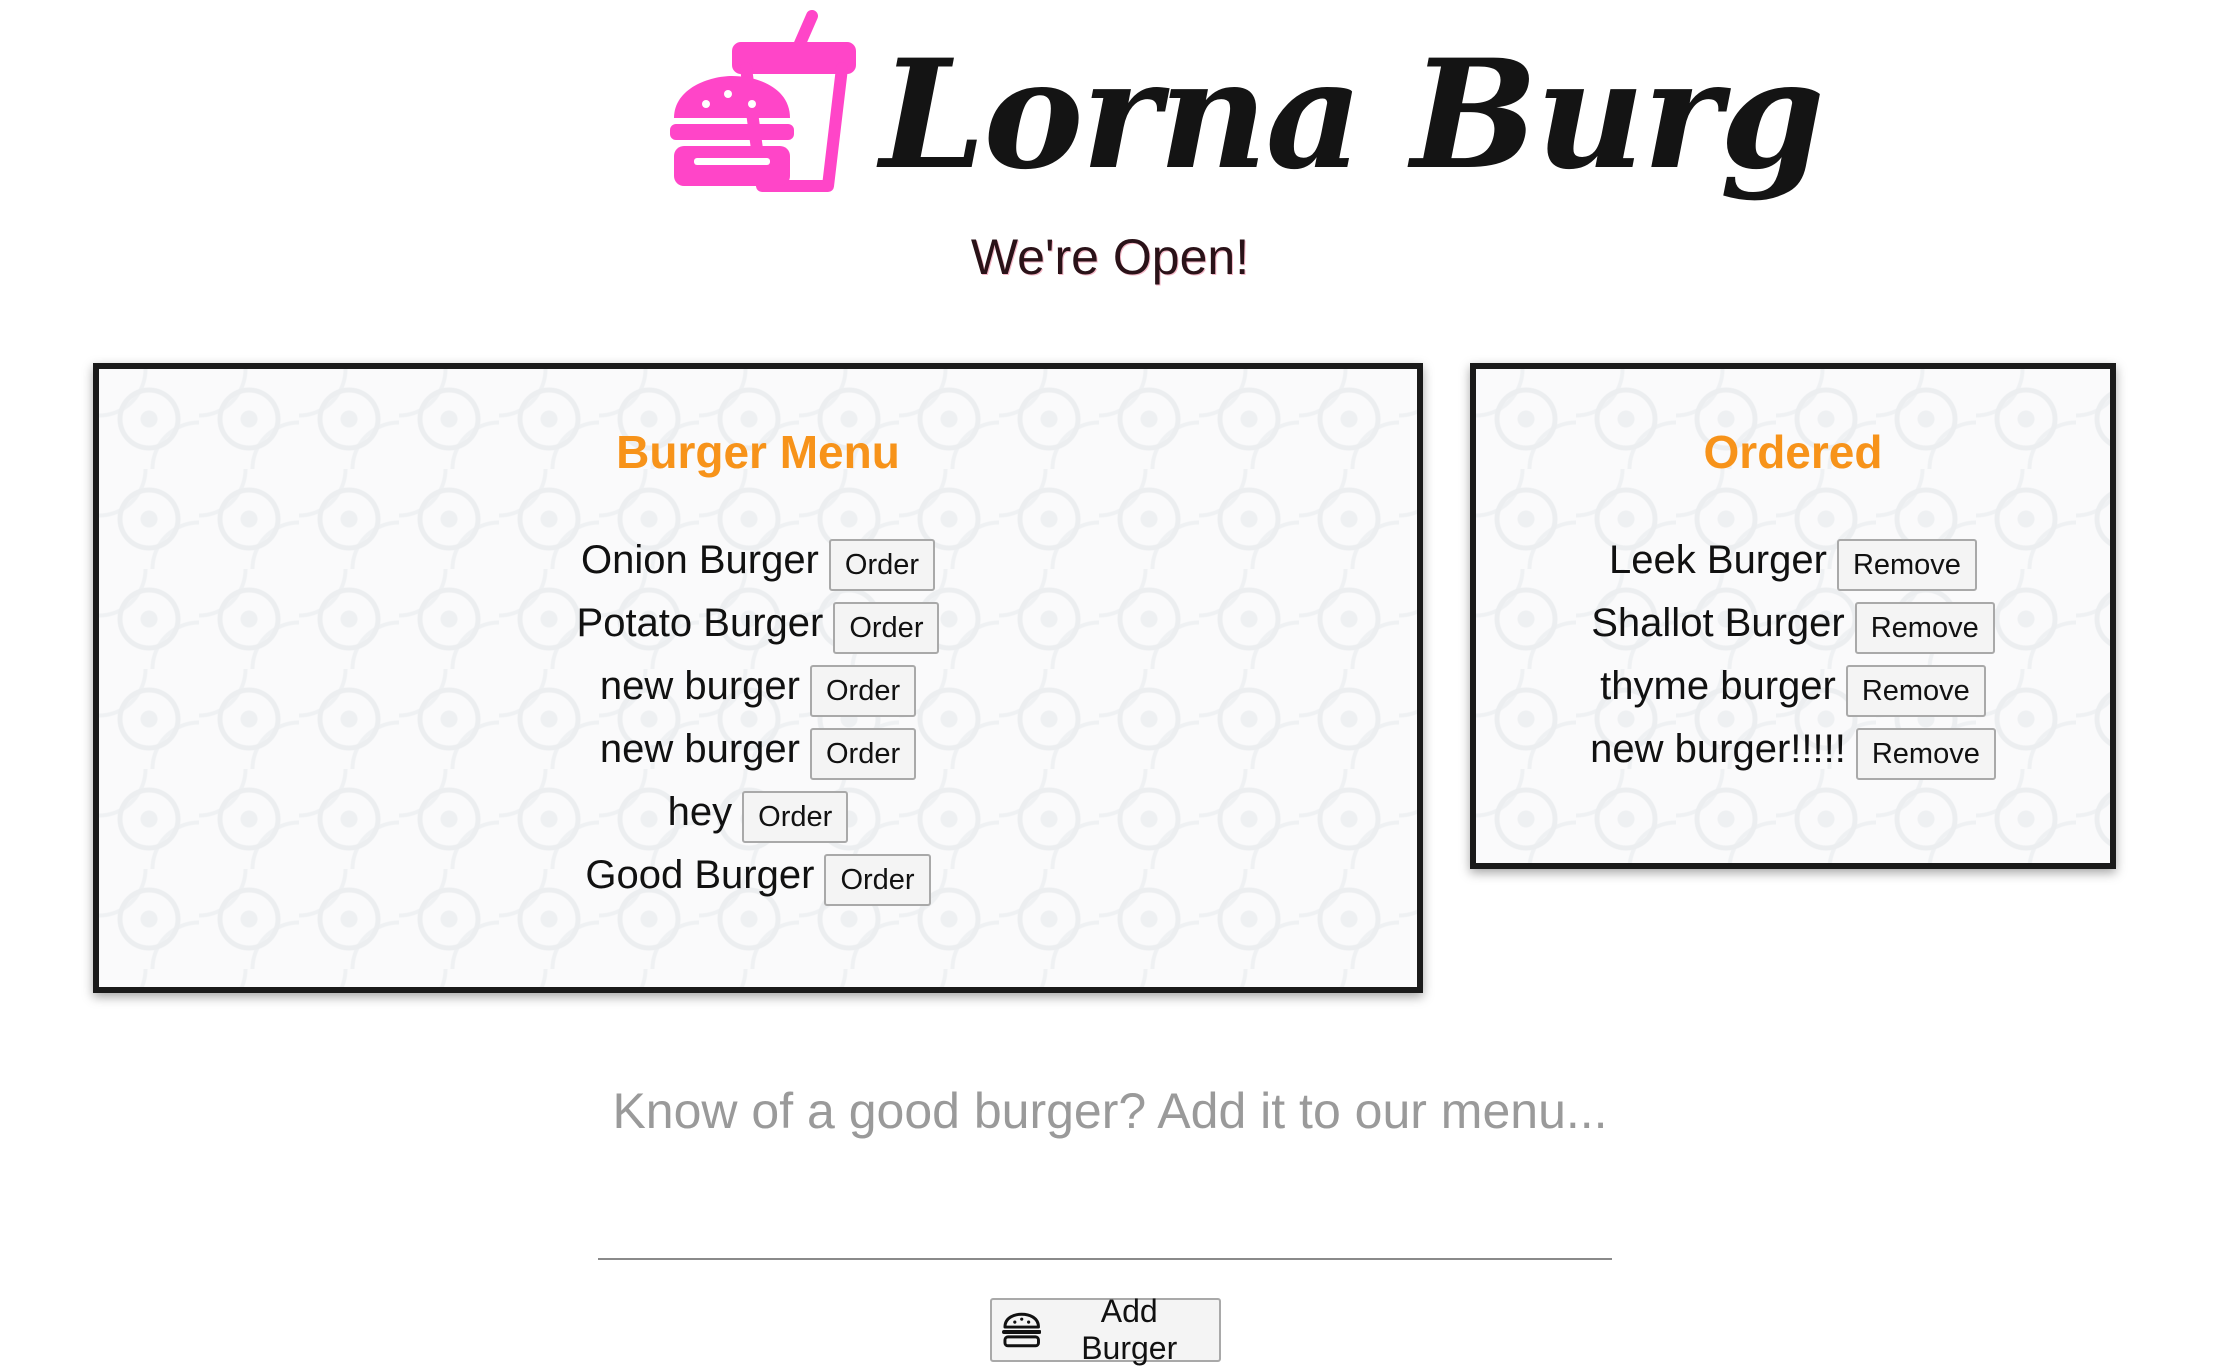 This screenshot has height=1368, width=2220. What do you see at coordinates (1718, 686) in the screenshot?
I see `ordered-item-name: thyme burger` at bounding box center [1718, 686].